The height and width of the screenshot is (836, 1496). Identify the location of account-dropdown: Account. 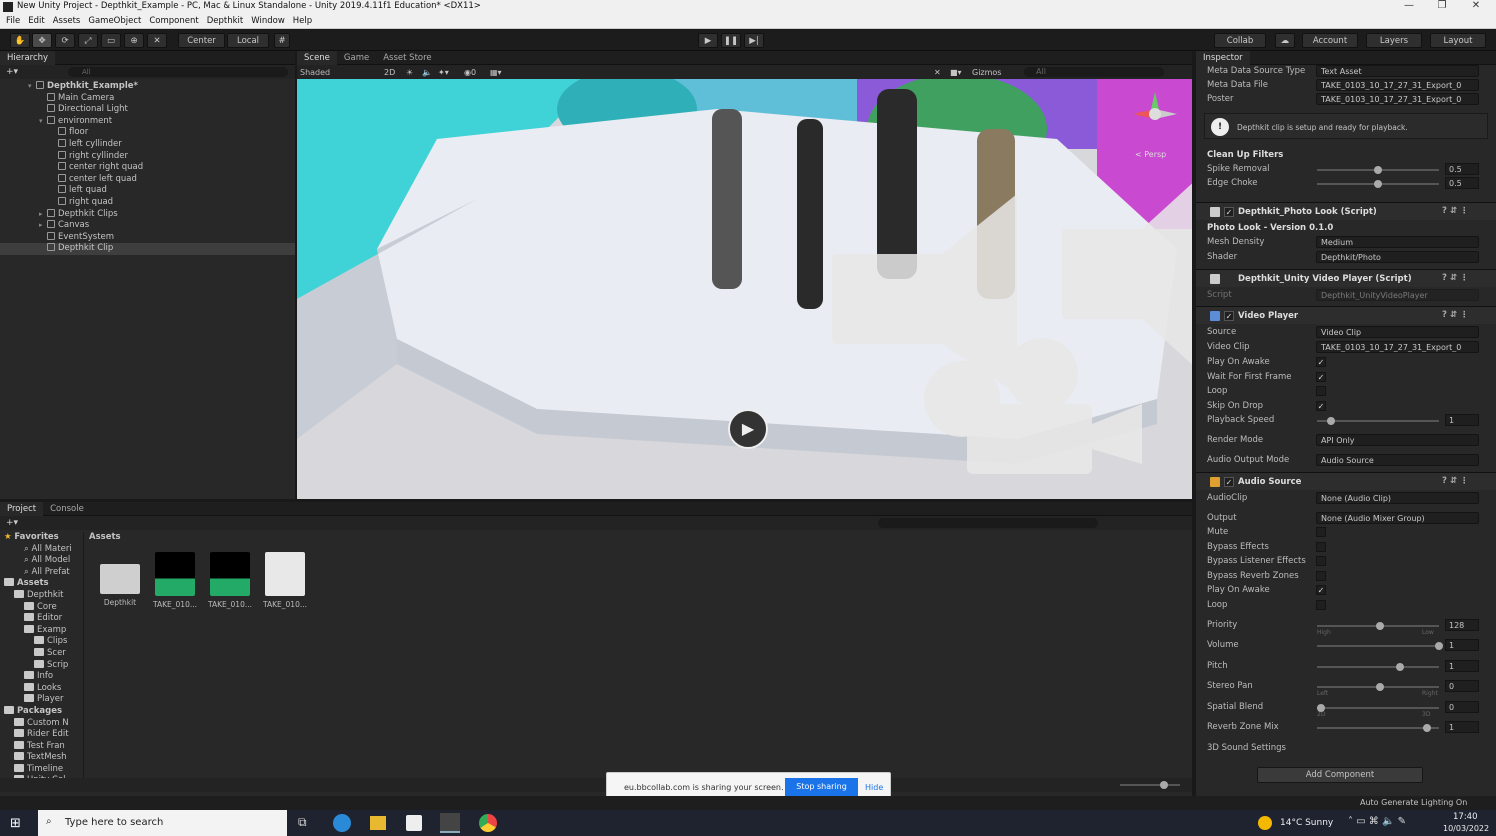
(1330, 40).